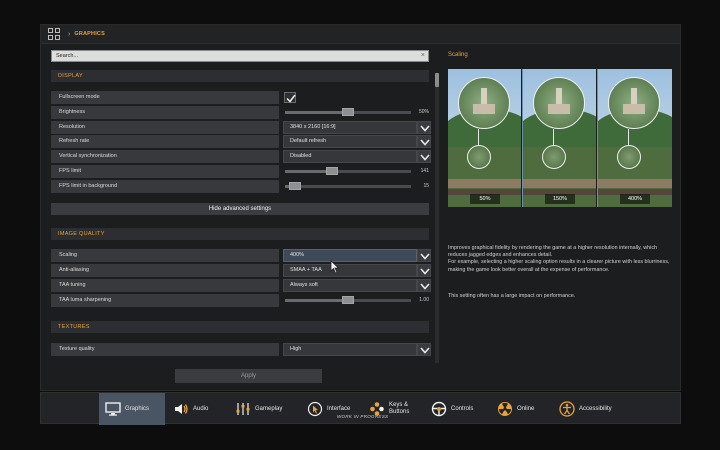 Image resolution: width=720 pixels, height=450 pixels. I want to click on fps-limit-slider-knob, so click(332, 171).